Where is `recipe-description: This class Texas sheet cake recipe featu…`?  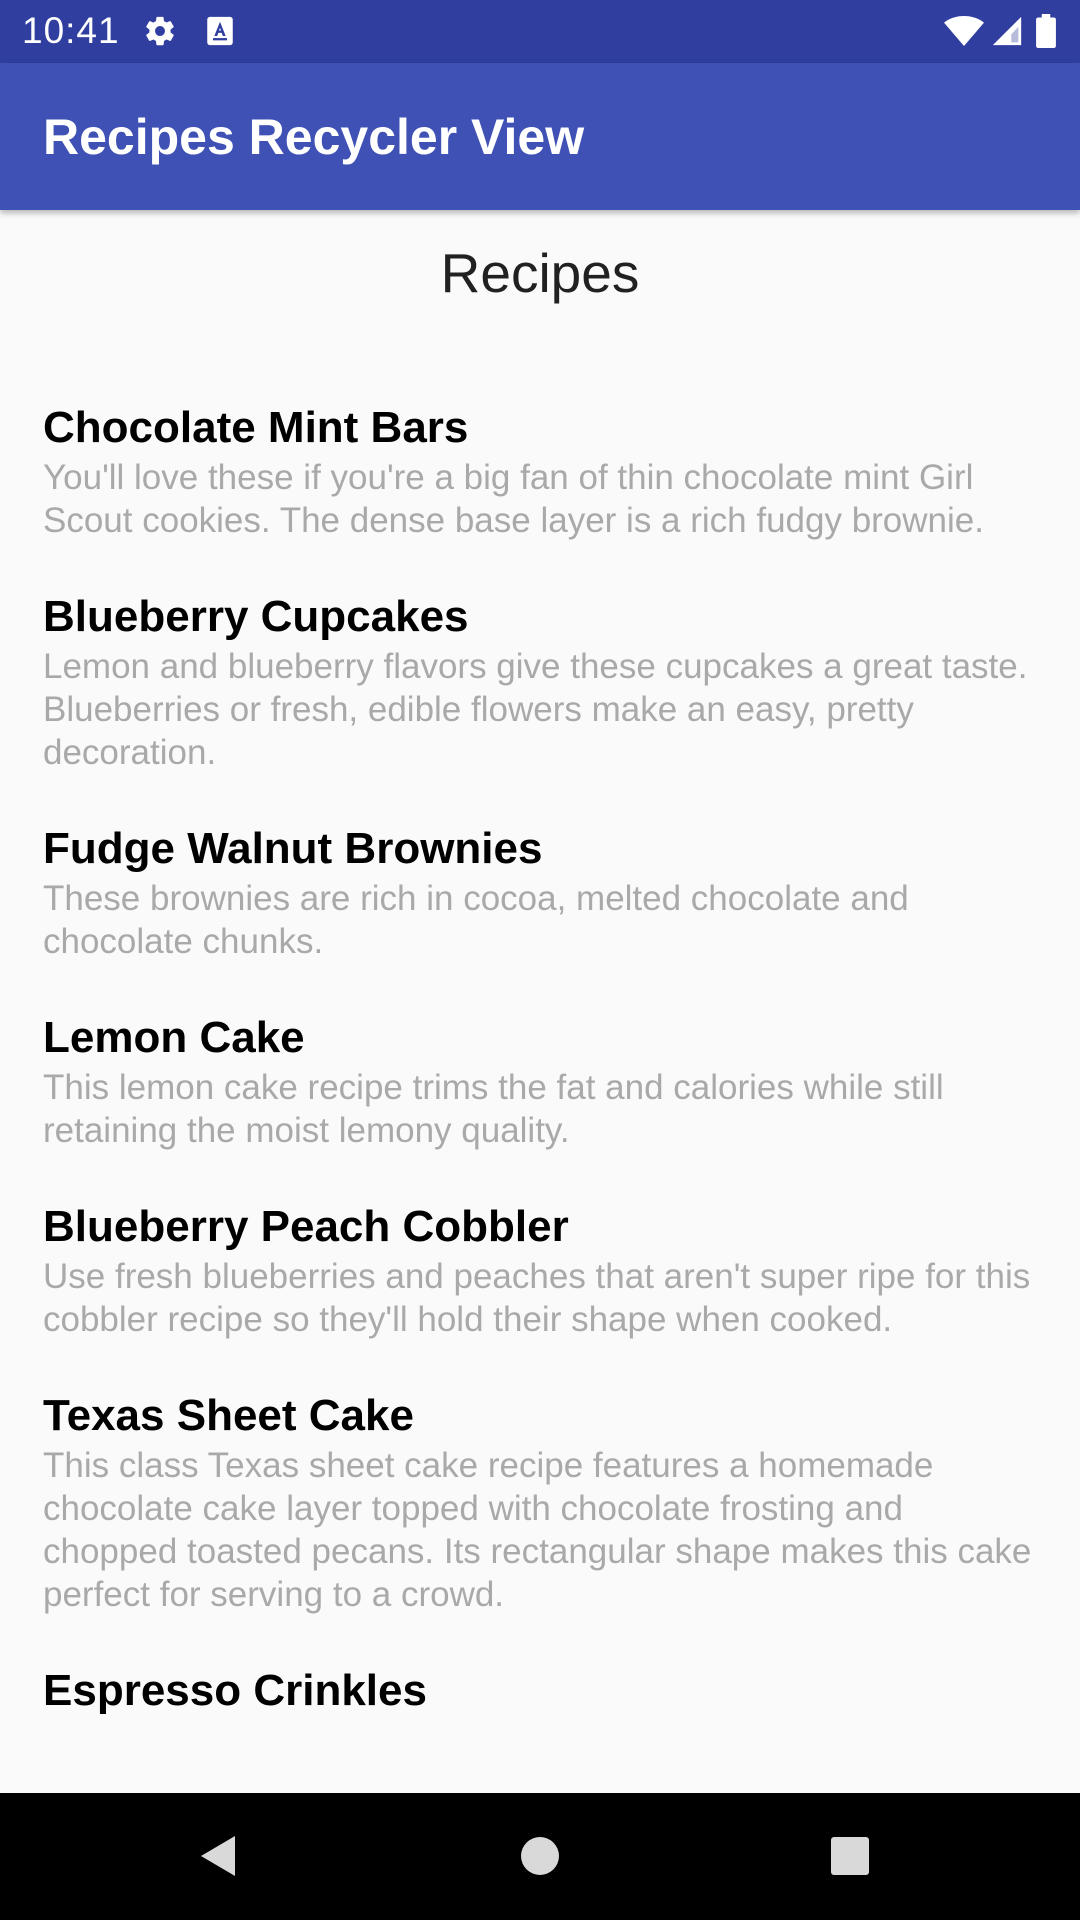
recipe-description: This class Texas sheet cake recipe featu… is located at coordinates (537, 1530).